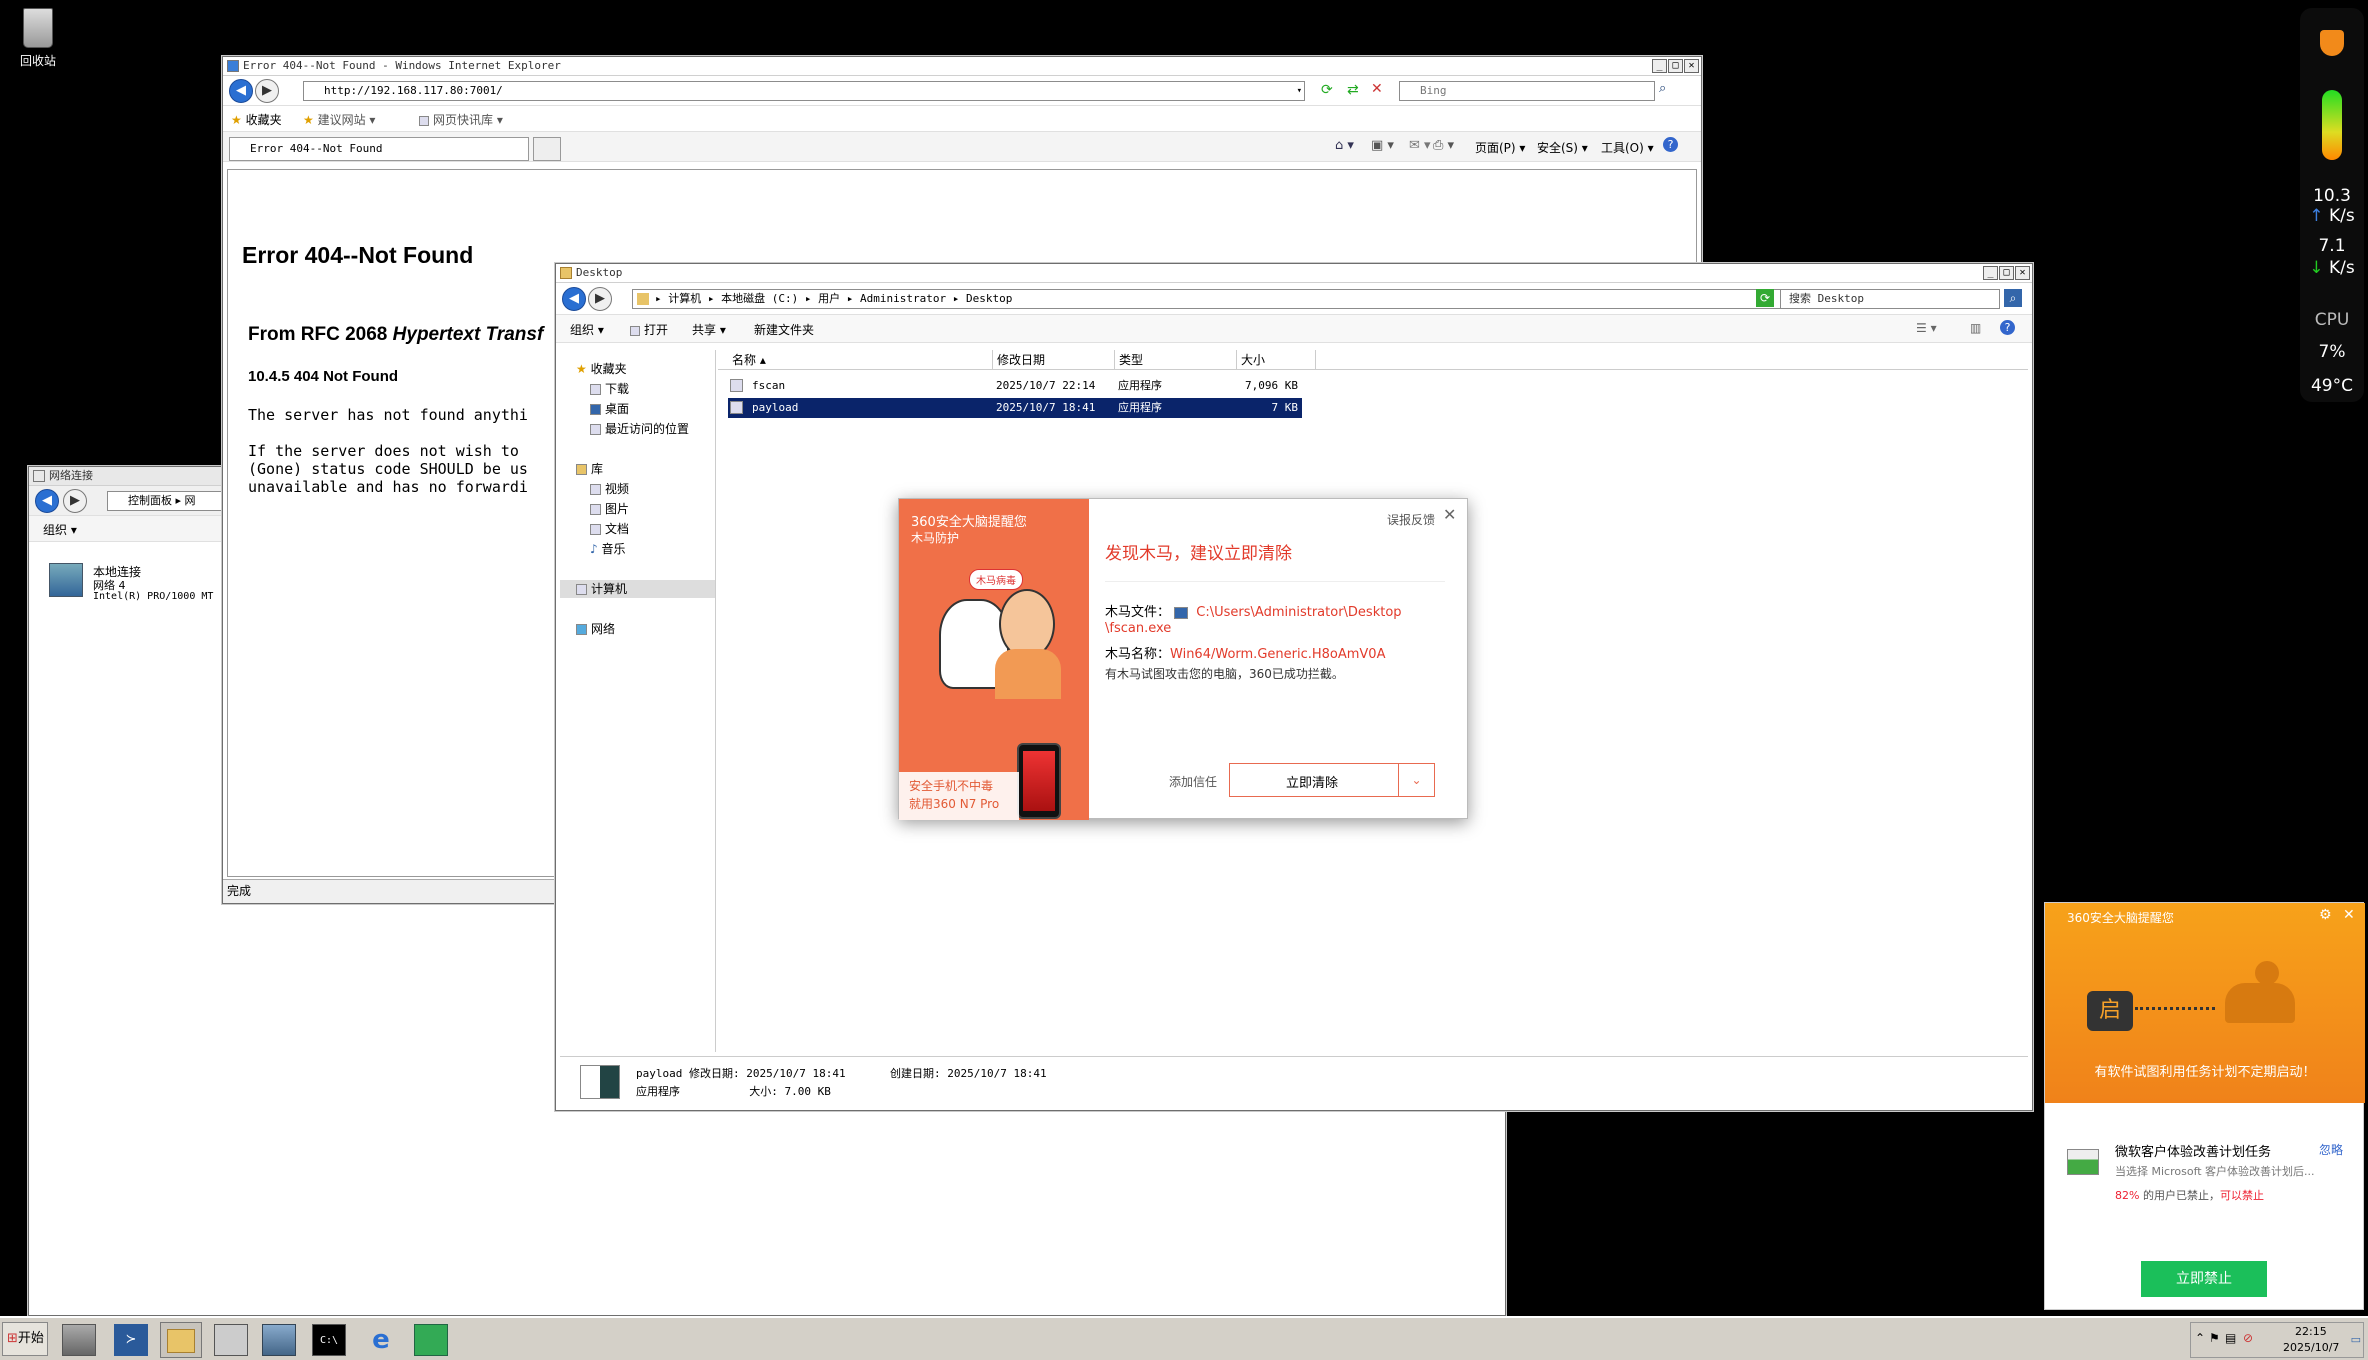  Describe the element at coordinates (609, 508) in the screenshot. I see `nav-pictures: 图片` at that location.